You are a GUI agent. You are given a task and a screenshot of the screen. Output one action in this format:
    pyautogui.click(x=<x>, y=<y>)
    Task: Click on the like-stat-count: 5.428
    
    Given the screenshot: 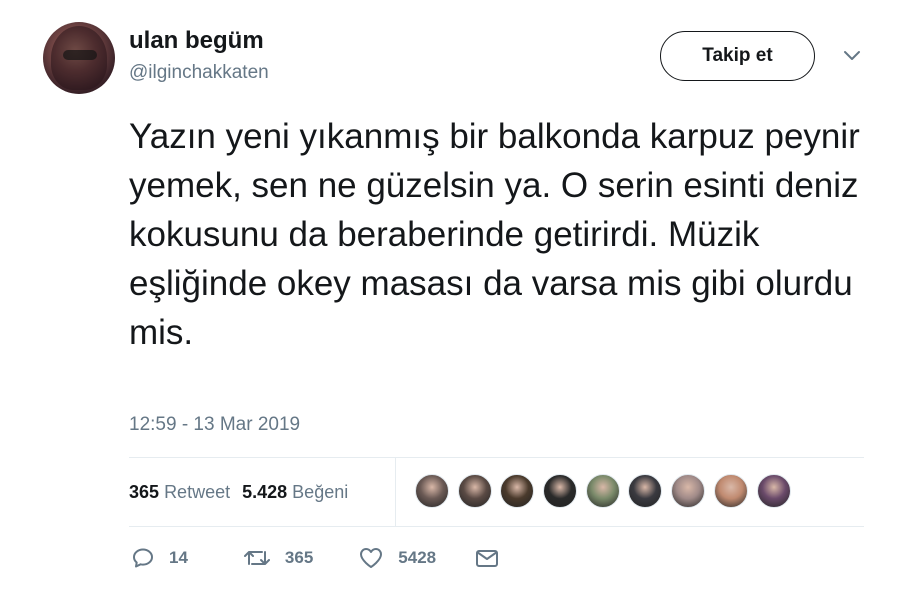 What is the action you would take?
    pyautogui.click(x=265, y=492)
    